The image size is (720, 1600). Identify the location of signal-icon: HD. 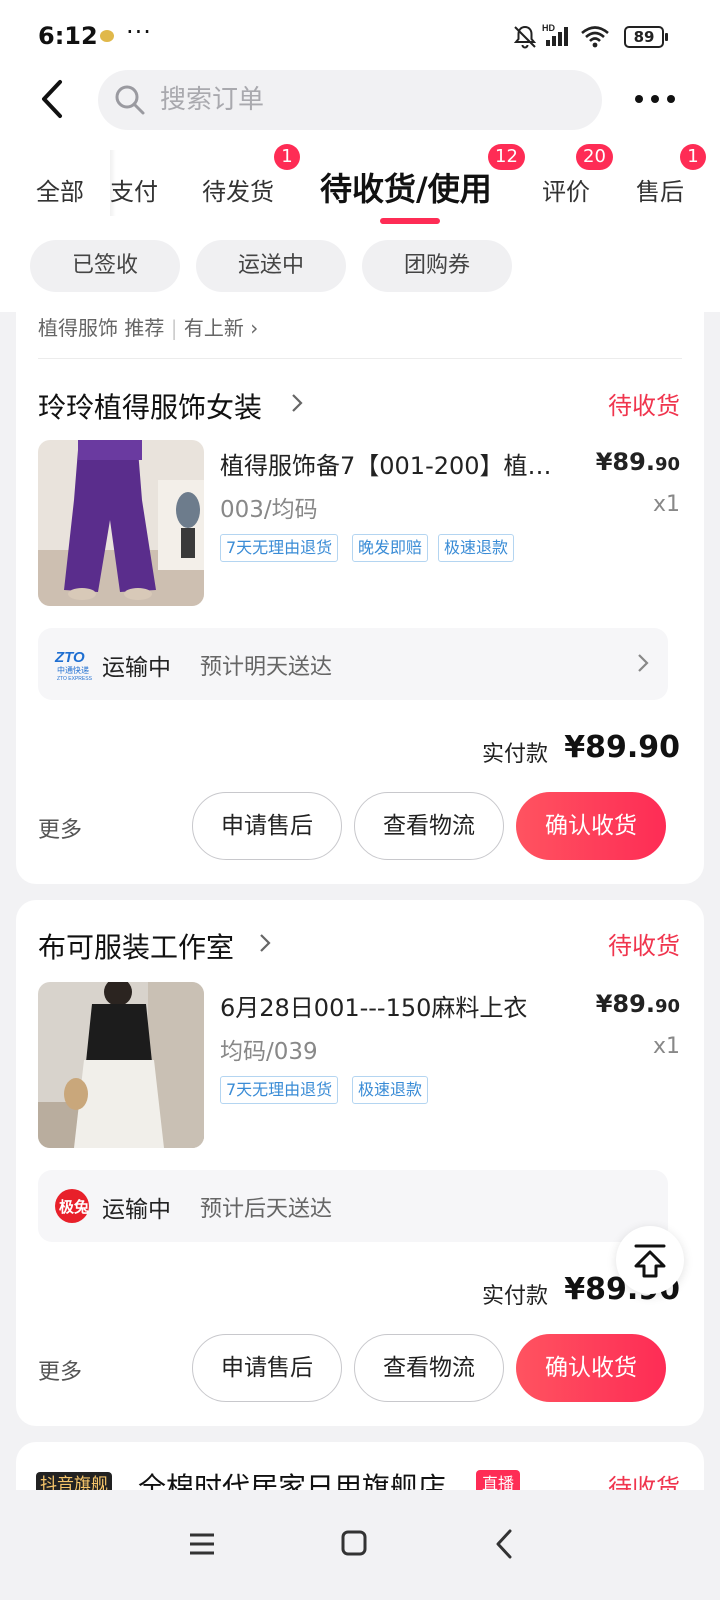
(555, 34).